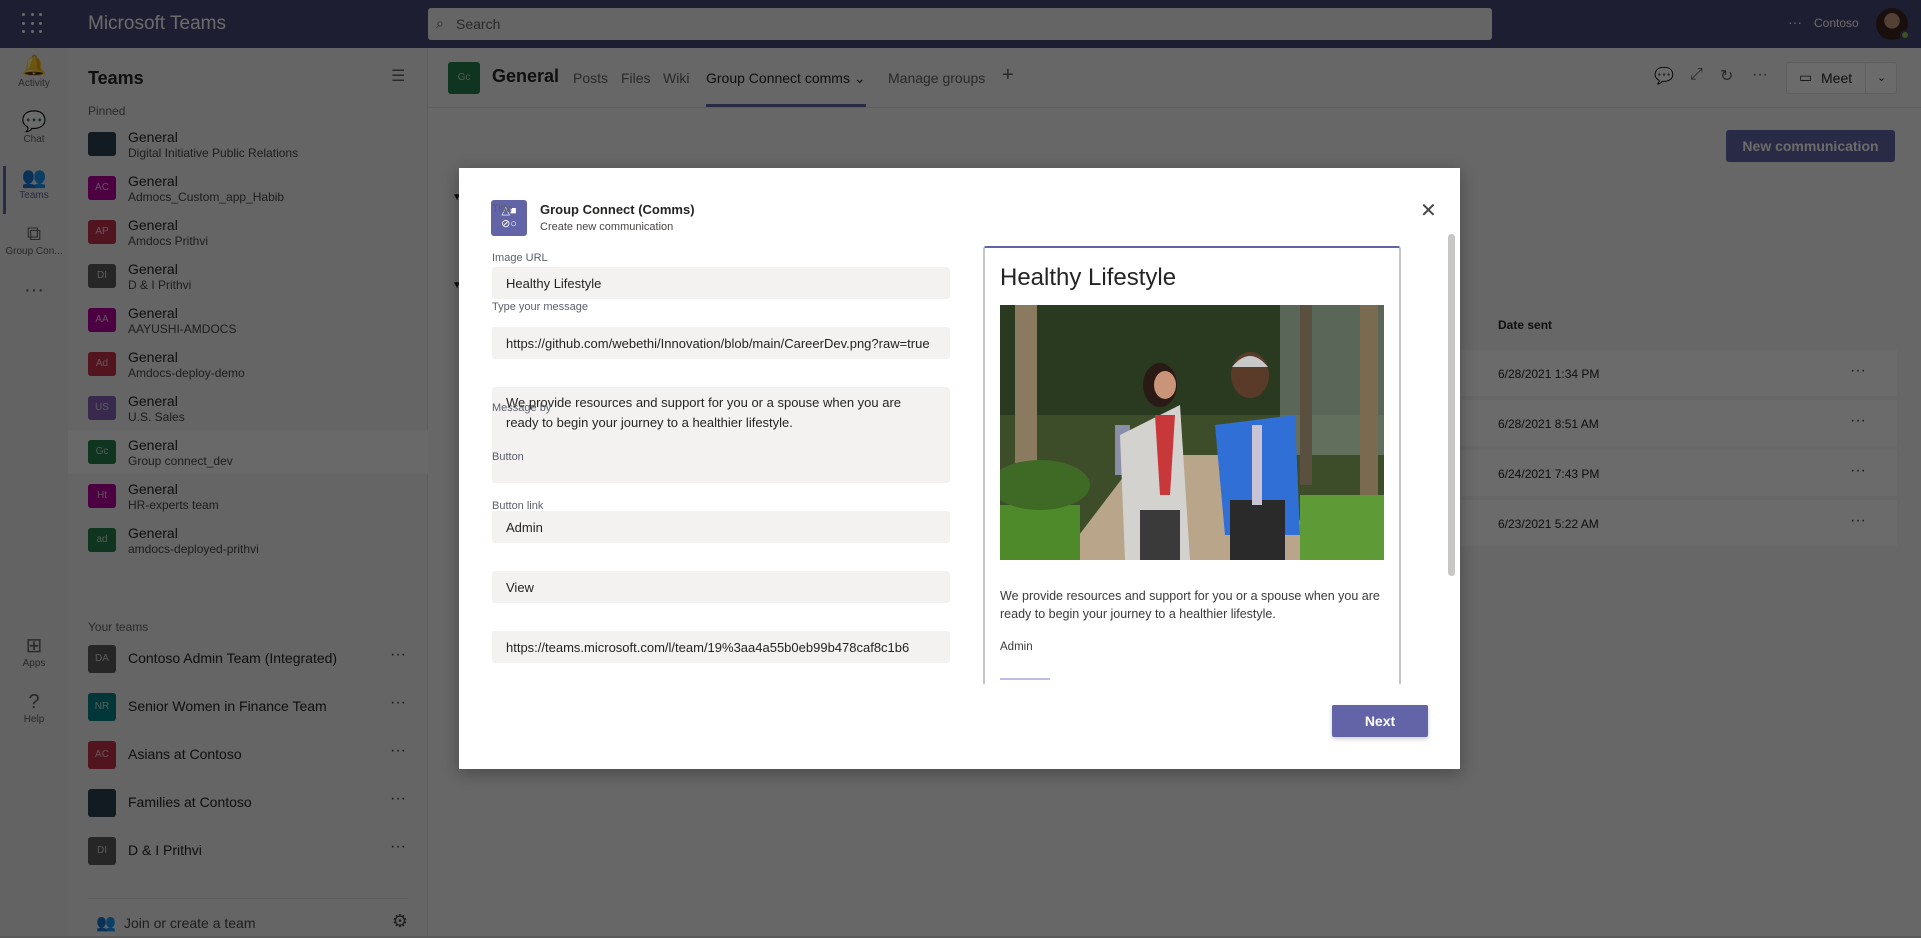 The height and width of the screenshot is (938, 1921). I want to click on pinned-channel: Ad General Amdocs-deploy-demo, so click(248, 364).